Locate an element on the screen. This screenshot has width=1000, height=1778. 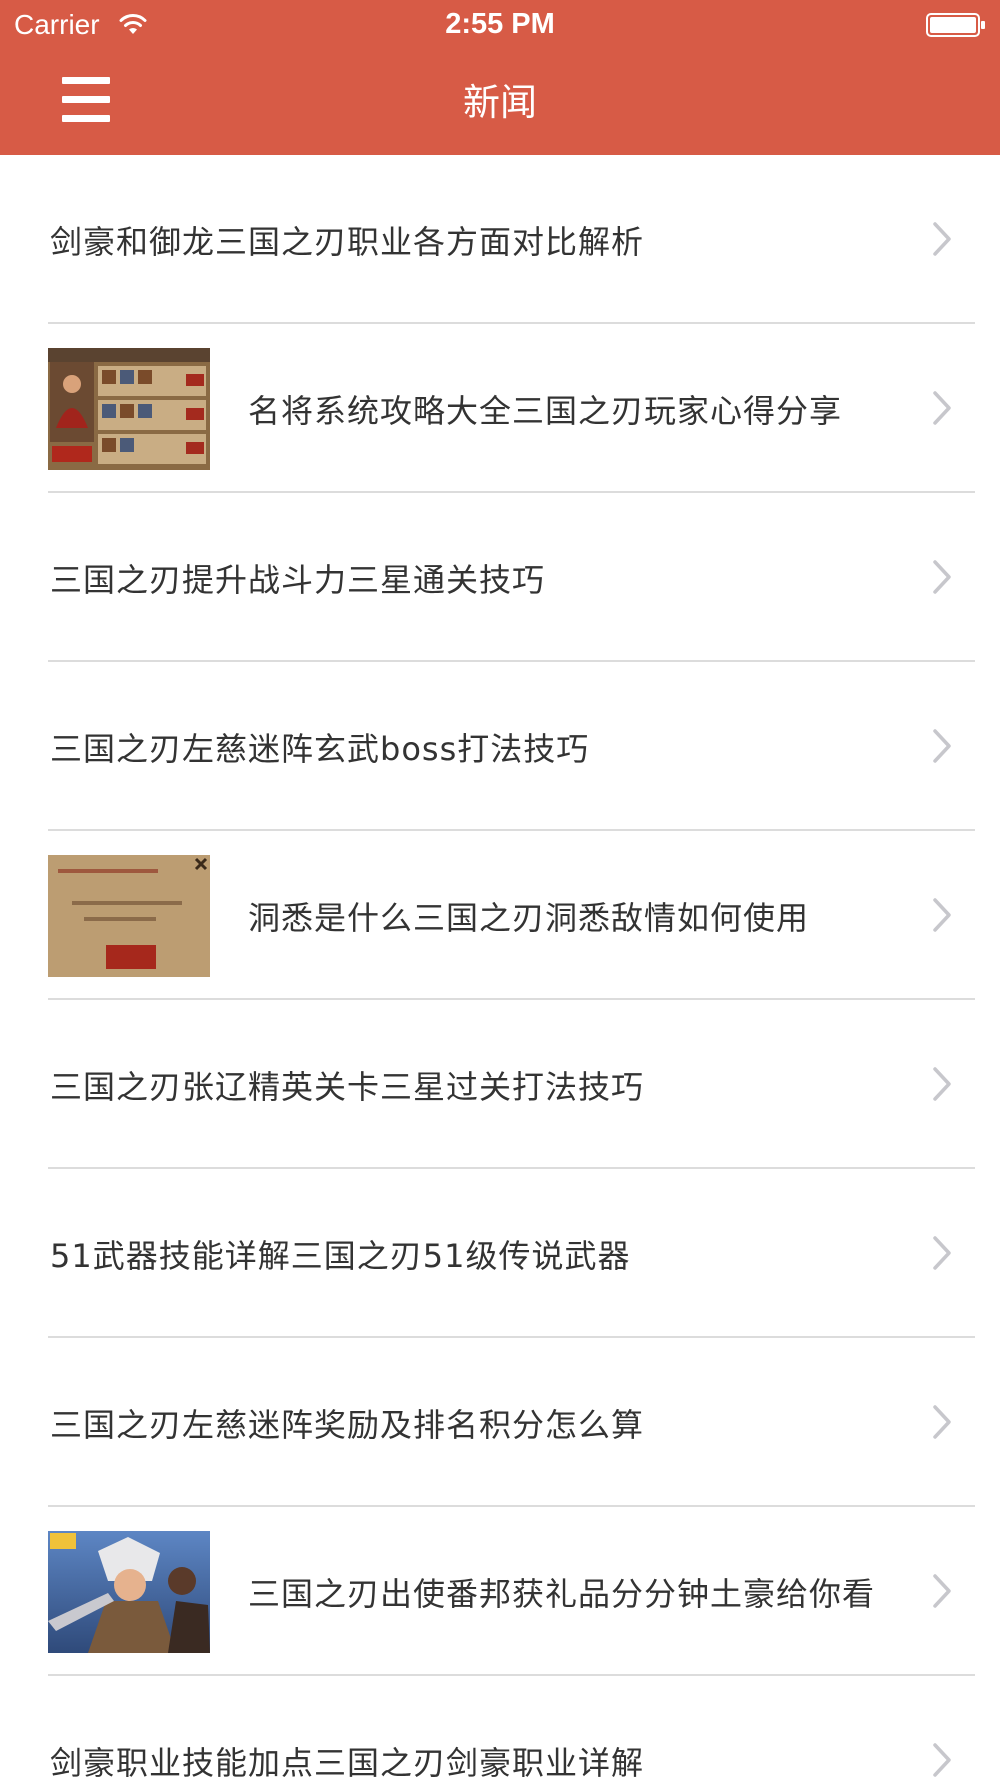
news-list-item: 剑豪和御龙三国之刃职业各方面对比解析 is located at coordinates (500, 239).